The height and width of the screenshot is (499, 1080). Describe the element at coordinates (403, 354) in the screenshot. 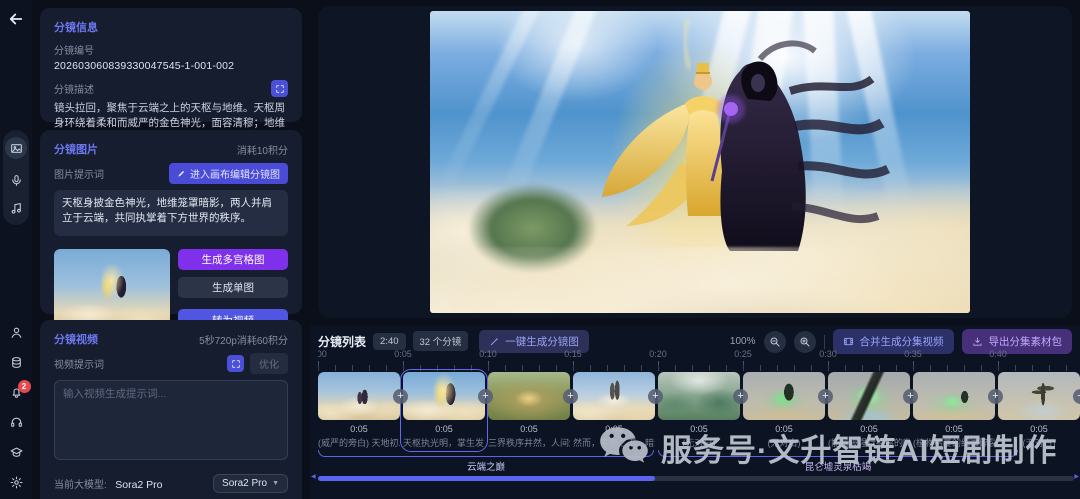

I see `ruler-label: 0:05` at that location.